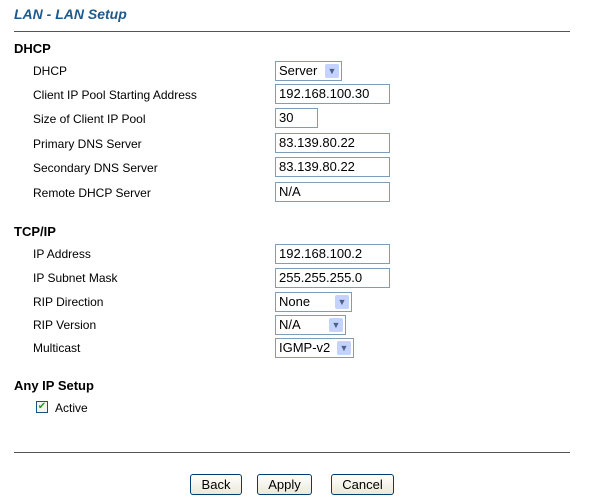 This screenshot has width=601, height=499. Describe the element at coordinates (65, 325) in the screenshot. I see `rip-version-label: RIP Version` at that location.